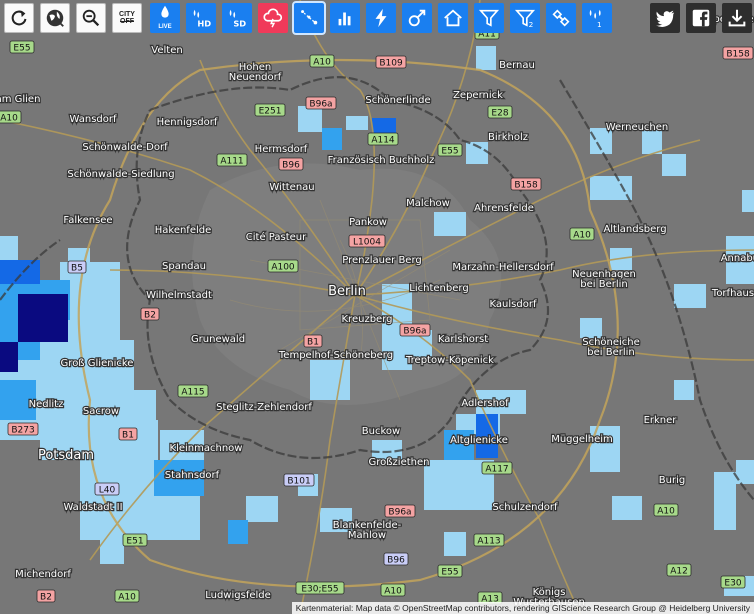 The image size is (754, 614). I want to click on home-icon, so click(453, 18).